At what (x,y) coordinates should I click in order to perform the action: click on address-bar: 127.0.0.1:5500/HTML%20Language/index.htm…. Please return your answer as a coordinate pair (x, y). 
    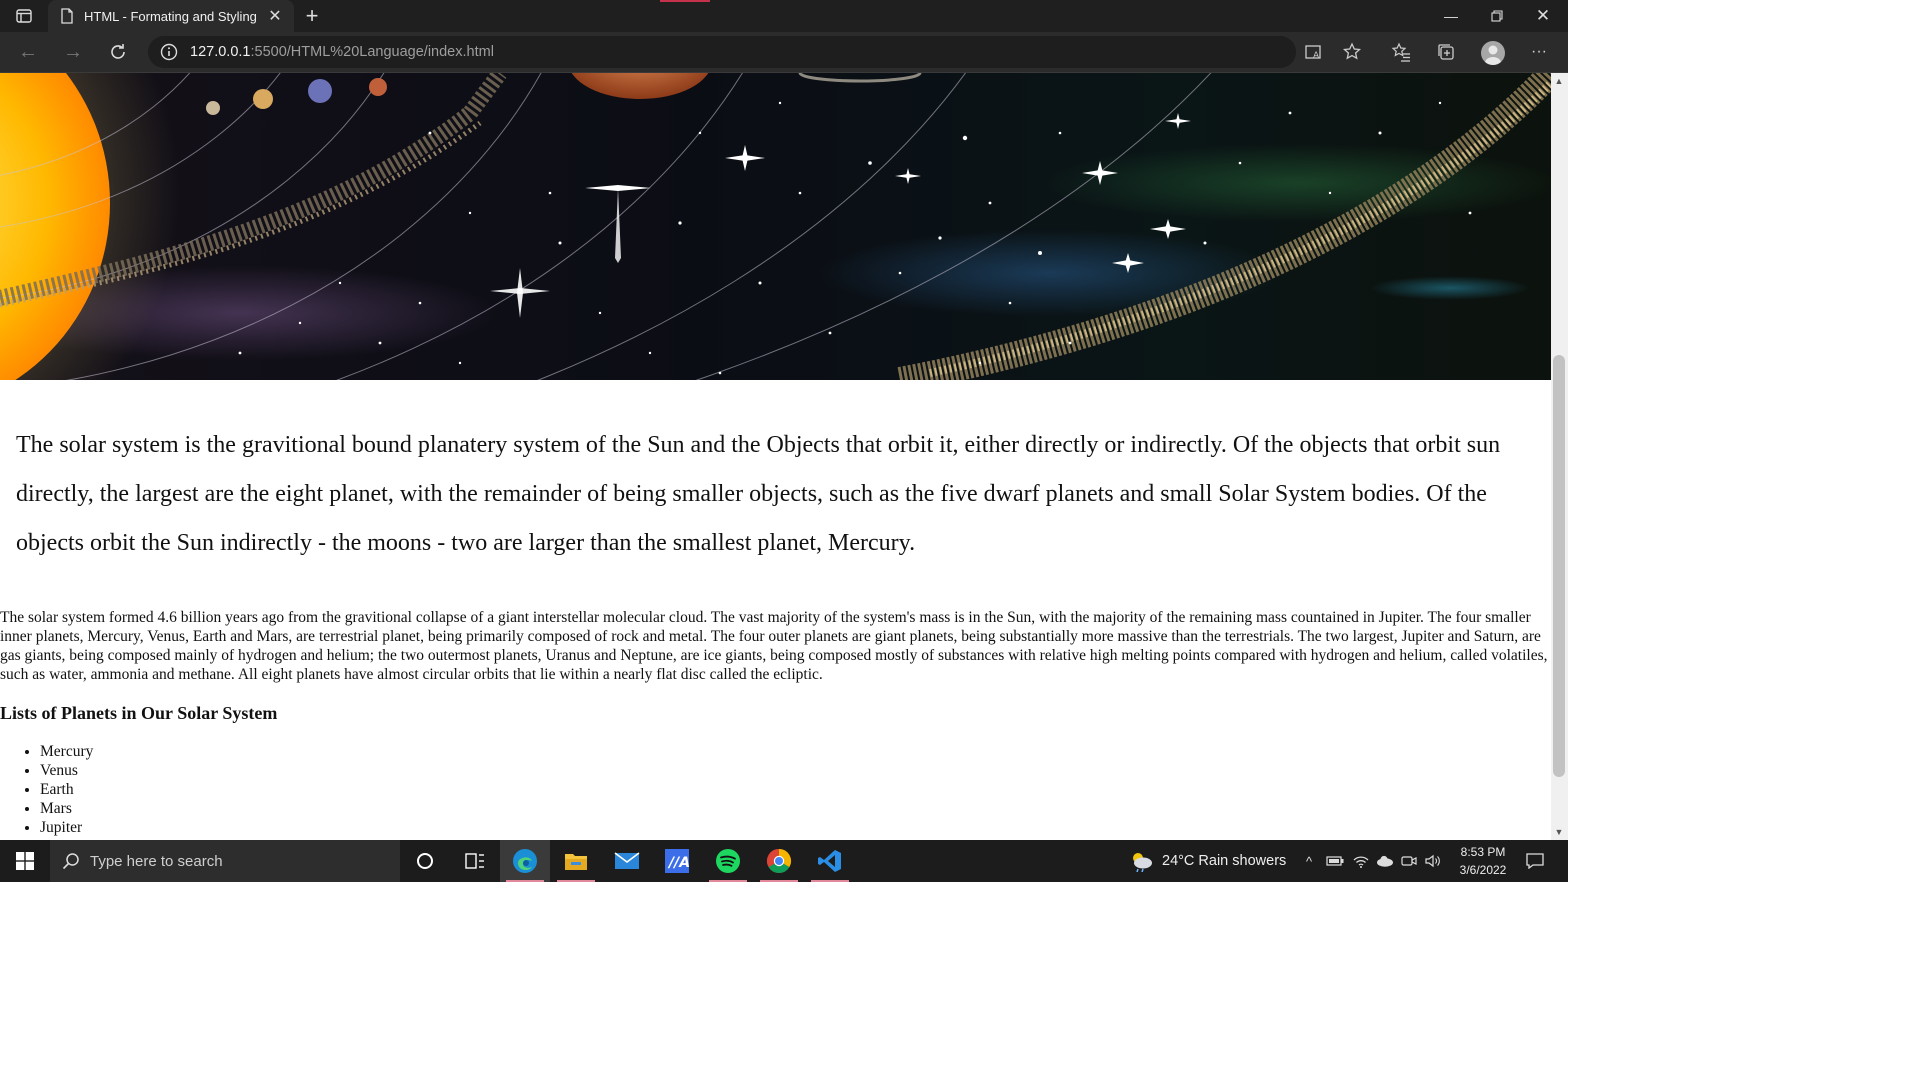
    Looking at the image, I should click on (755, 52).